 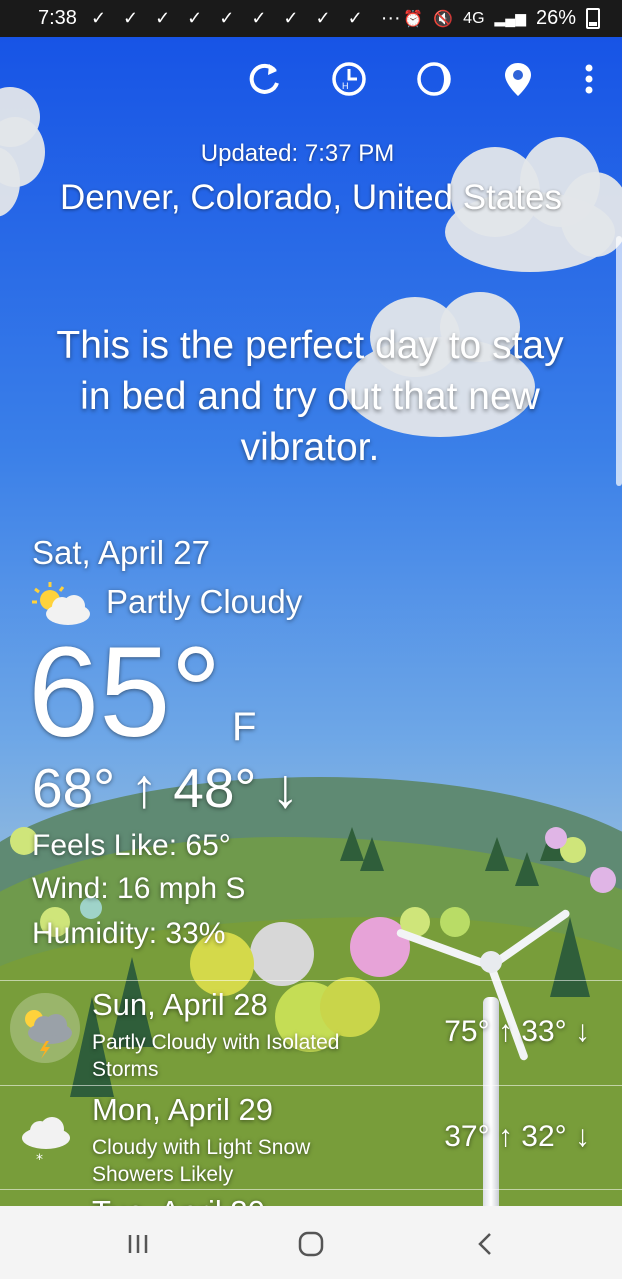 I want to click on humidity: Humidity: 33%, so click(x=129, y=933).